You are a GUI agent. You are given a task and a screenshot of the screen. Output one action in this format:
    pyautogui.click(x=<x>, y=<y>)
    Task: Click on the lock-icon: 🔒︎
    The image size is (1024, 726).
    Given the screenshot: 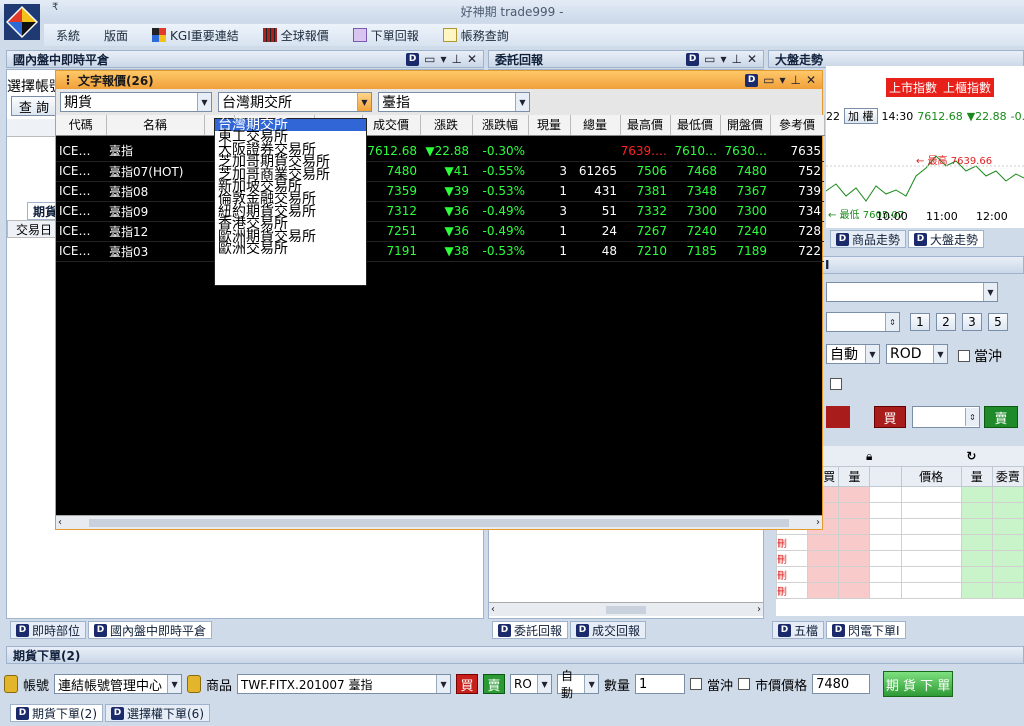 What is the action you would take?
    pyautogui.click(x=869, y=456)
    